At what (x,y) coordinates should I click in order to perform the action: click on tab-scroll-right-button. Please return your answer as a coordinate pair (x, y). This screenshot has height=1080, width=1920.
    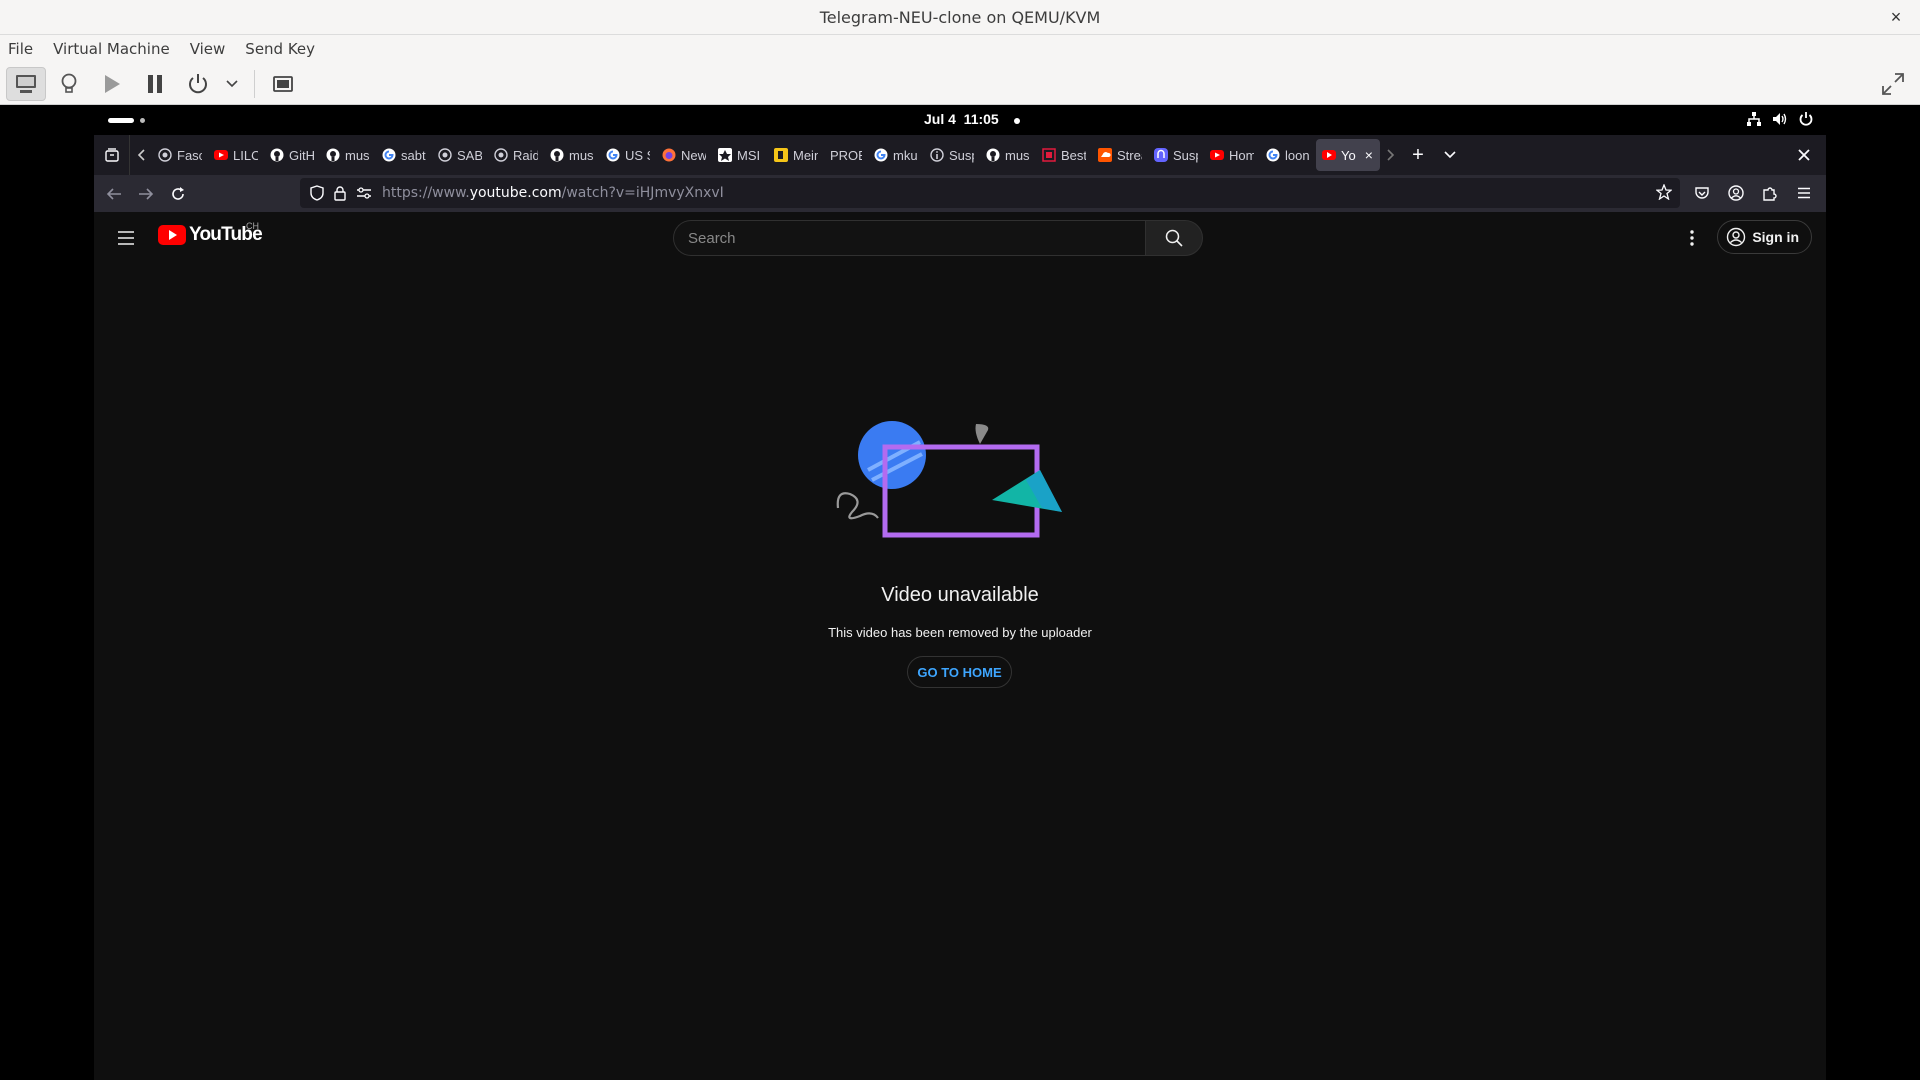
    Looking at the image, I should click on (1391, 155).